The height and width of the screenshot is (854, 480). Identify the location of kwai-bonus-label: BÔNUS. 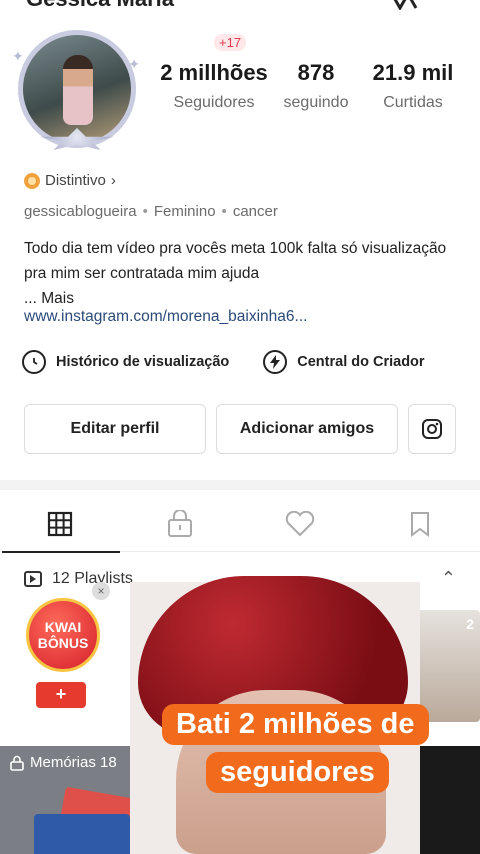
(63, 643).